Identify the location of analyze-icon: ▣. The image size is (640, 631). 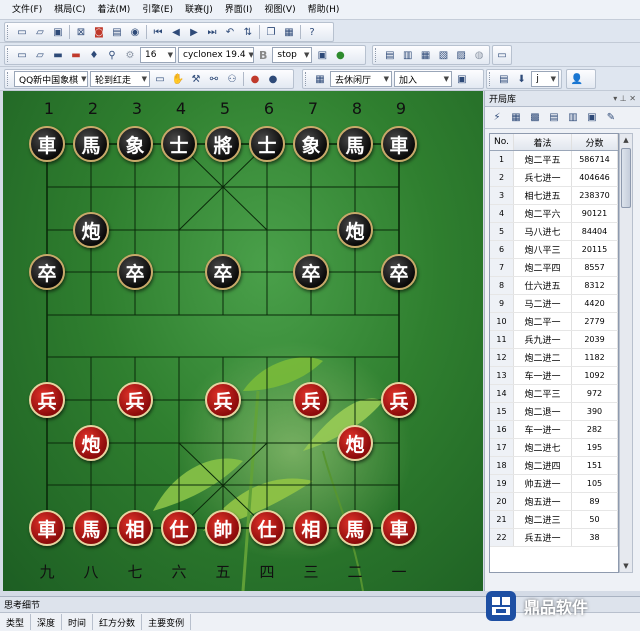
(322, 55).